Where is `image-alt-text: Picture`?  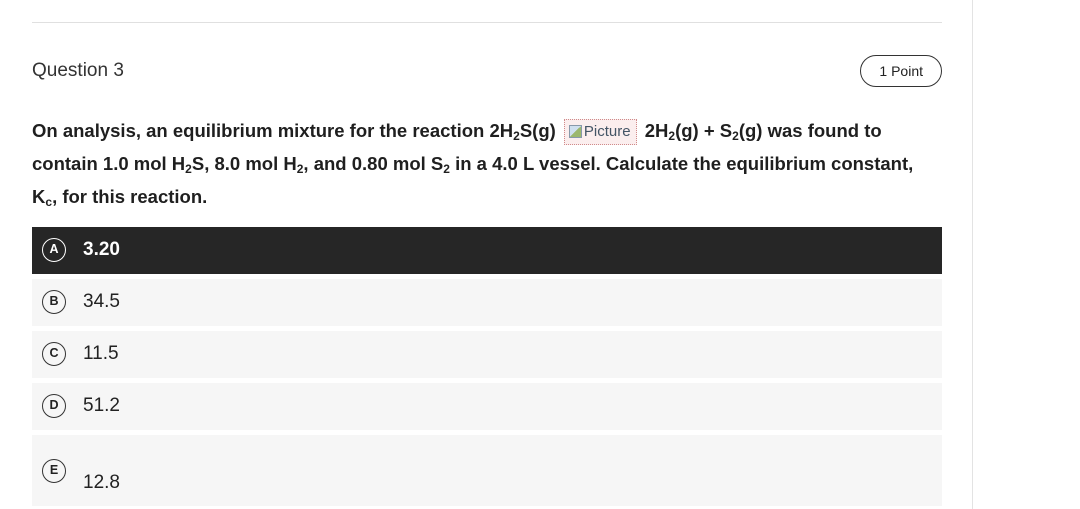 image-alt-text: Picture is located at coordinates (607, 132).